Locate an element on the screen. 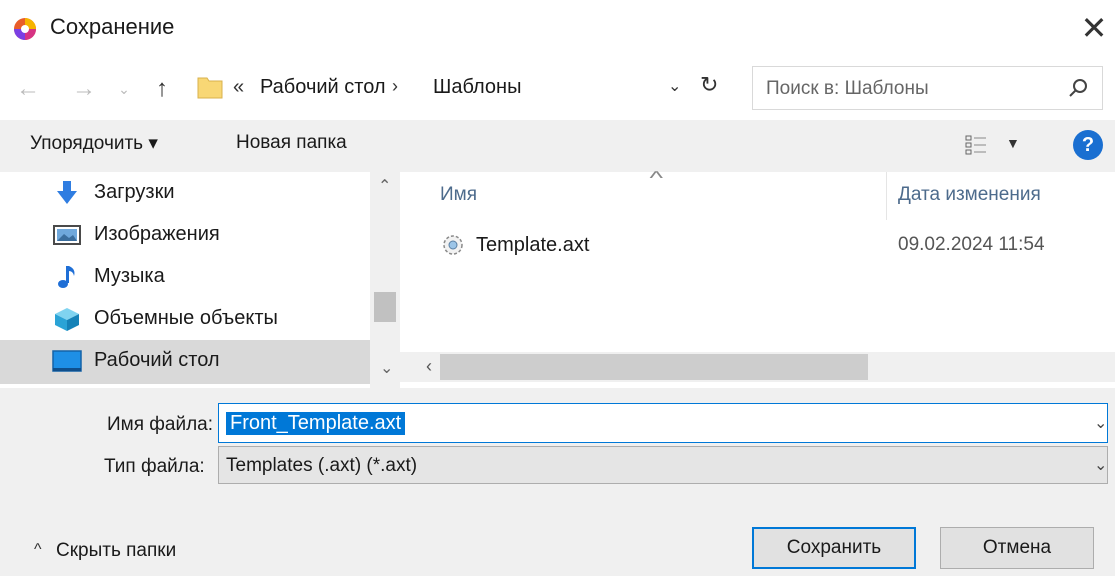  save-button: Сохранить is located at coordinates (834, 548).